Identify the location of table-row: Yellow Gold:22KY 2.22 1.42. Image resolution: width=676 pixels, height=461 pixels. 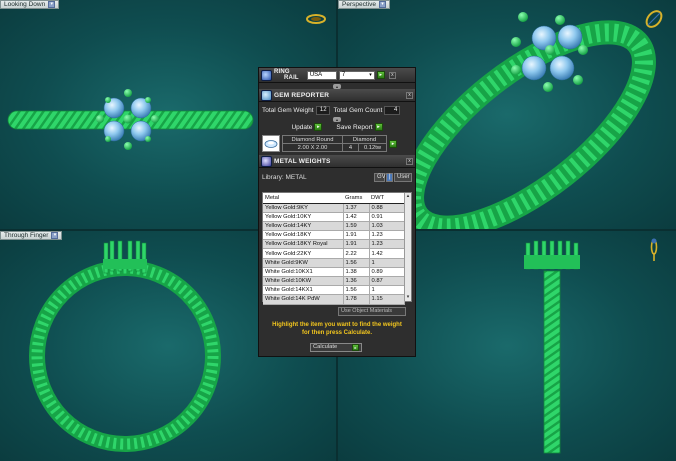
(334, 253).